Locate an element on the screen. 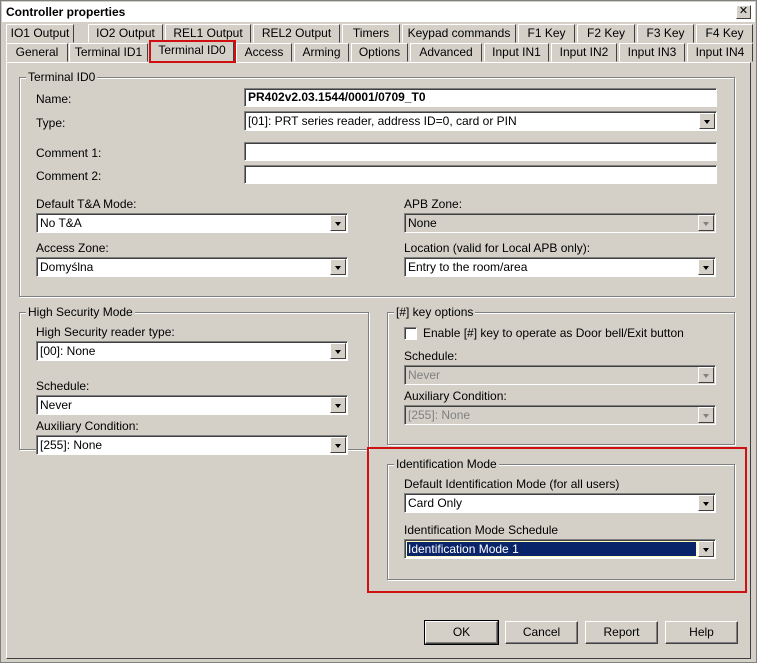 This screenshot has width=757, height=663. name-field: PR402v2.03.1544/0001/0709_T0 is located at coordinates (480, 97).